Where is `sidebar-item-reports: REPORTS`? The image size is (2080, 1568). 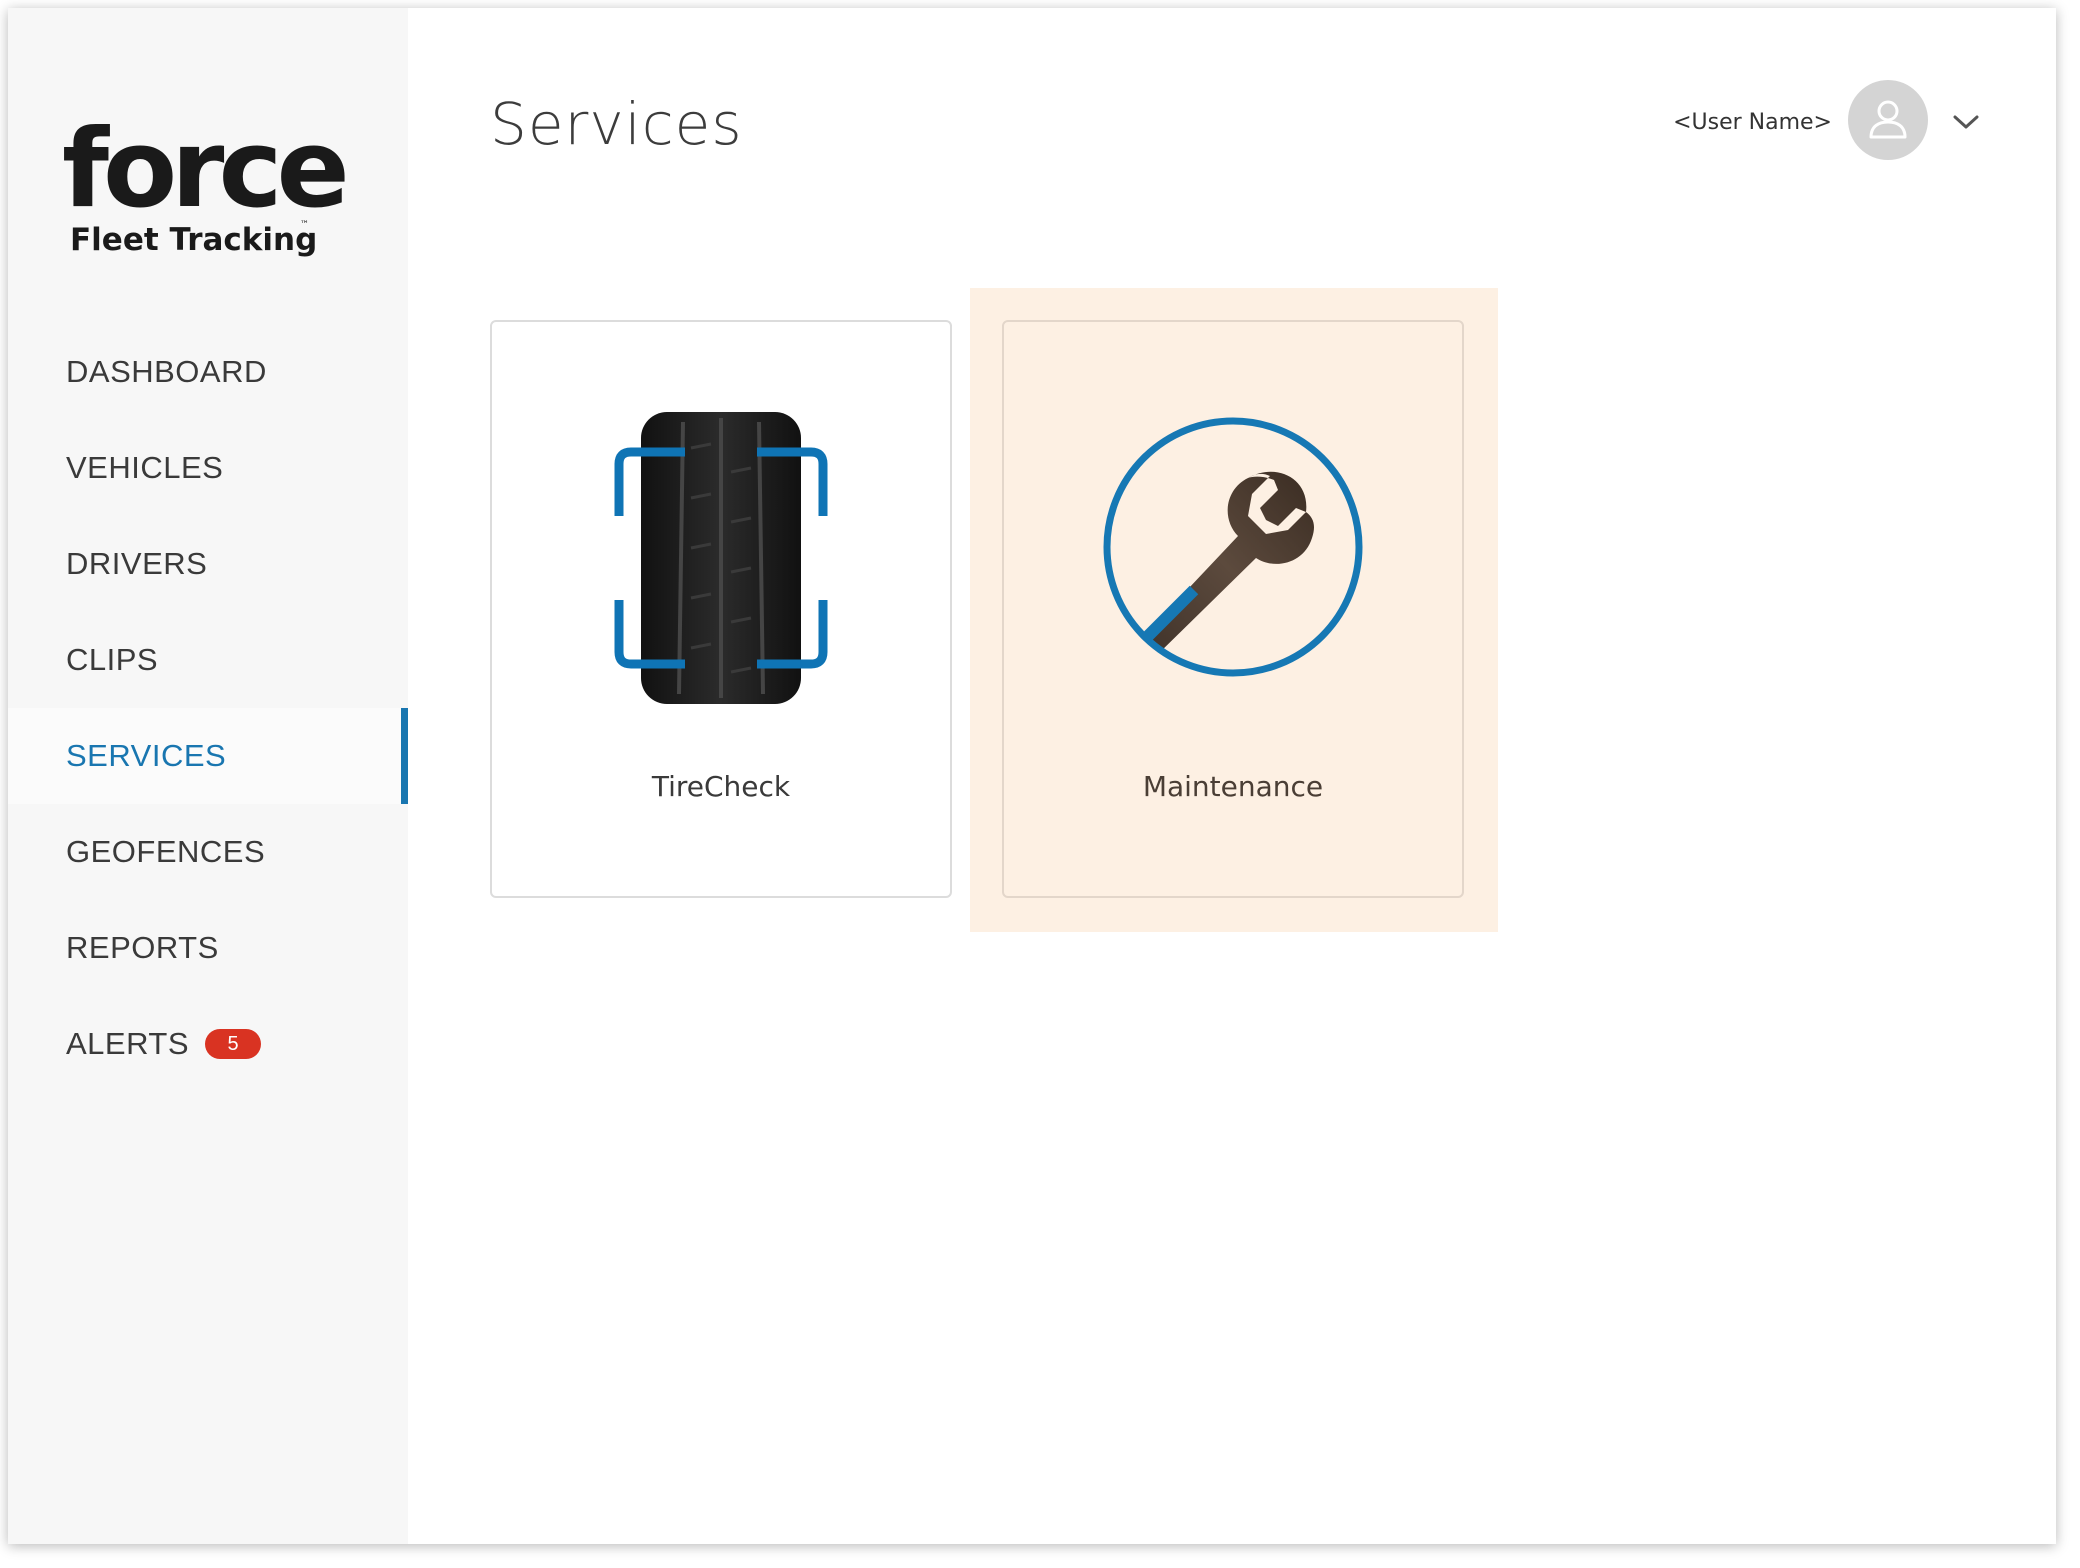 sidebar-item-reports: REPORTS is located at coordinates (208, 948).